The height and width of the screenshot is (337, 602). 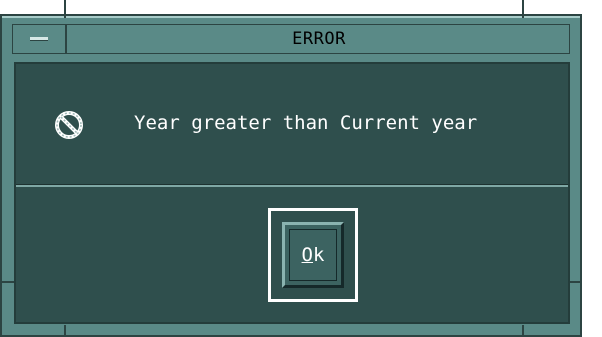 What do you see at coordinates (523, 9) in the screenshot?
I see `frame-resize-handle-top-right` at bounding box center [523, 9].